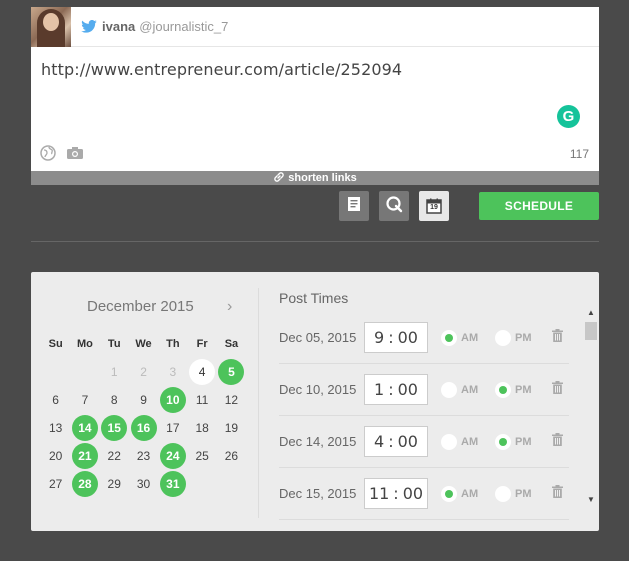 The width and height of the screenshot is (629, 561). I want to click on next-month-chevron-icon: ›, so click(229, 307).